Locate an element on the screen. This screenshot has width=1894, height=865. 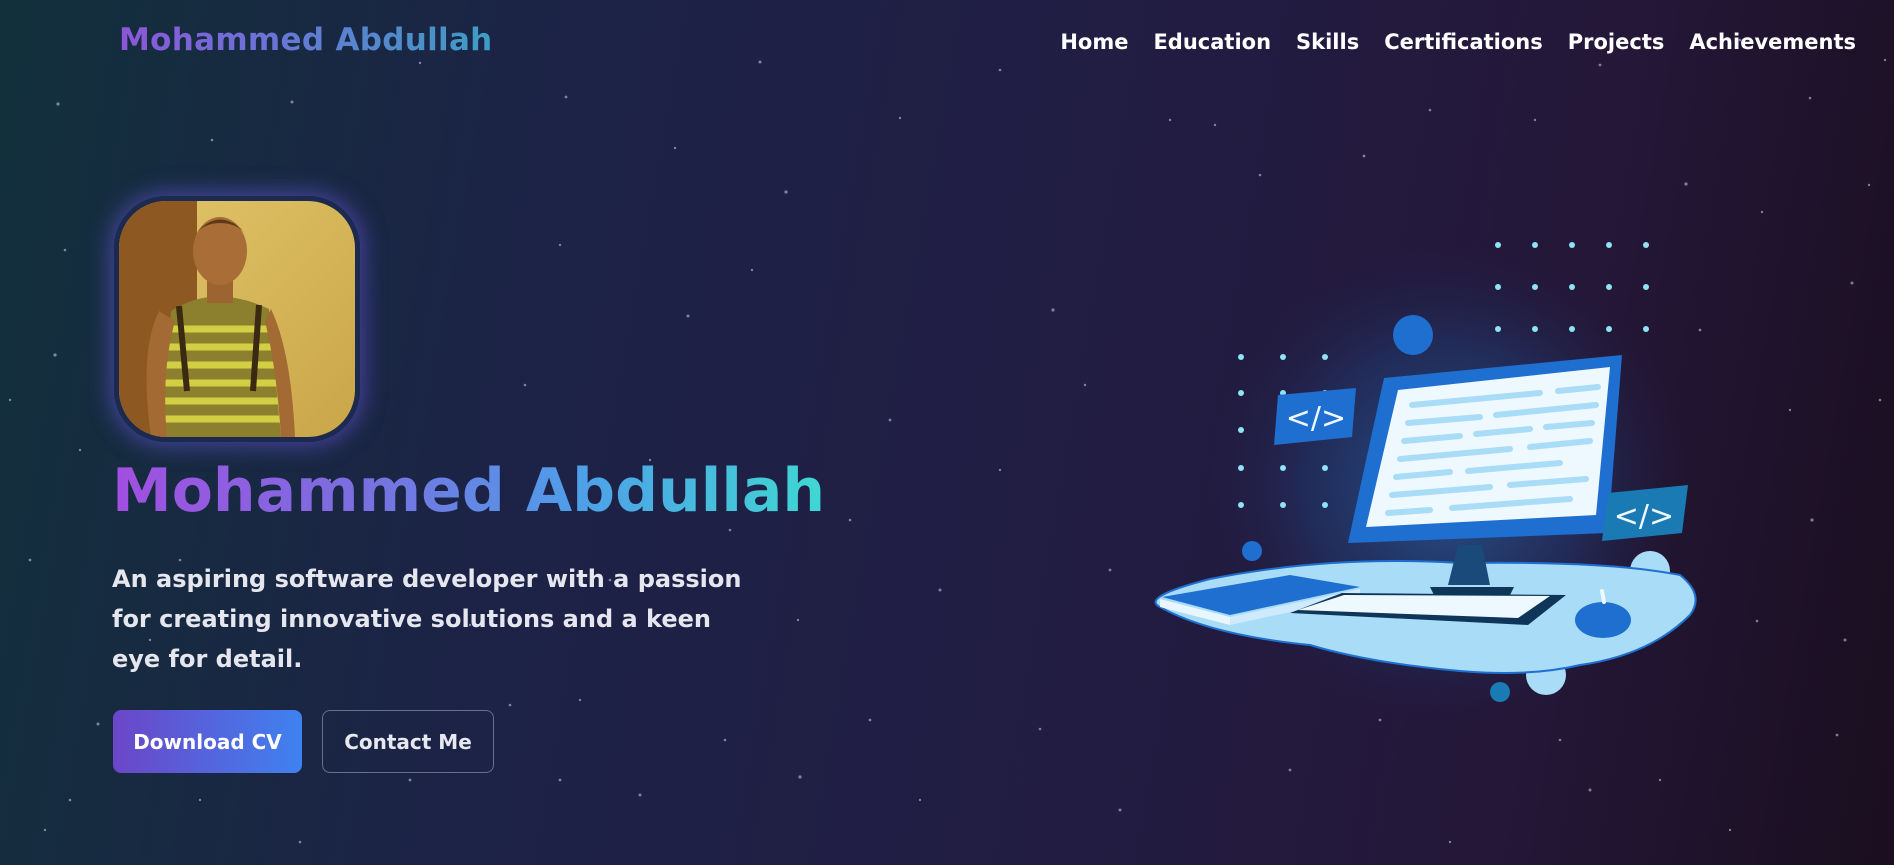
contact-me-button: Contact Me is located at coordinates (408, 741).